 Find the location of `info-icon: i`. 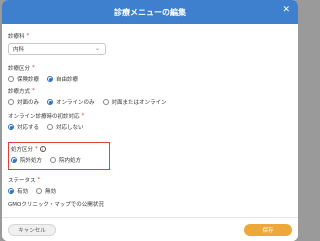

info-icon: i is located at coordinates (42, 149).